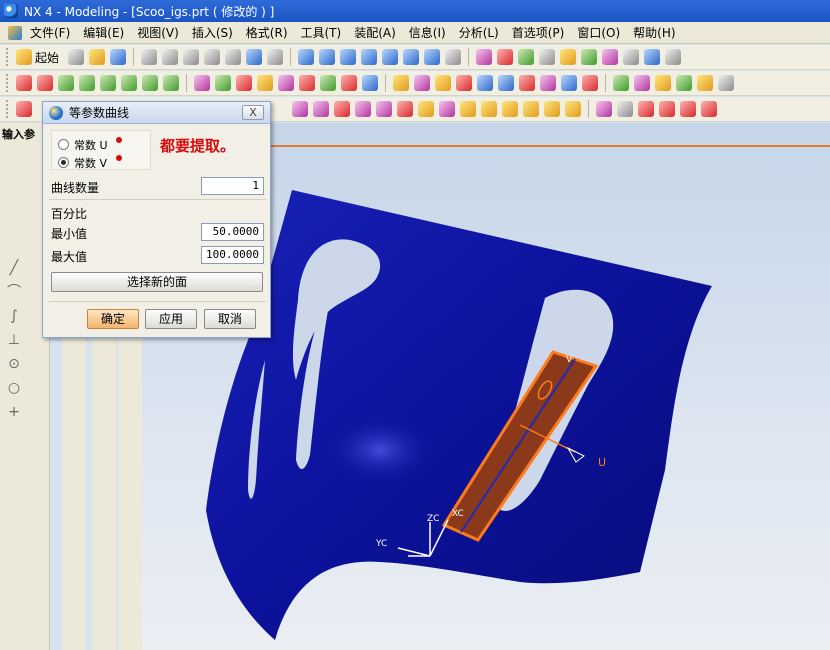 This screenshot has height=650, width=830. What do you see at coordinates (589, 57) in the screenshot?
I see `analysis-icon` at bounding box center [589, 57].